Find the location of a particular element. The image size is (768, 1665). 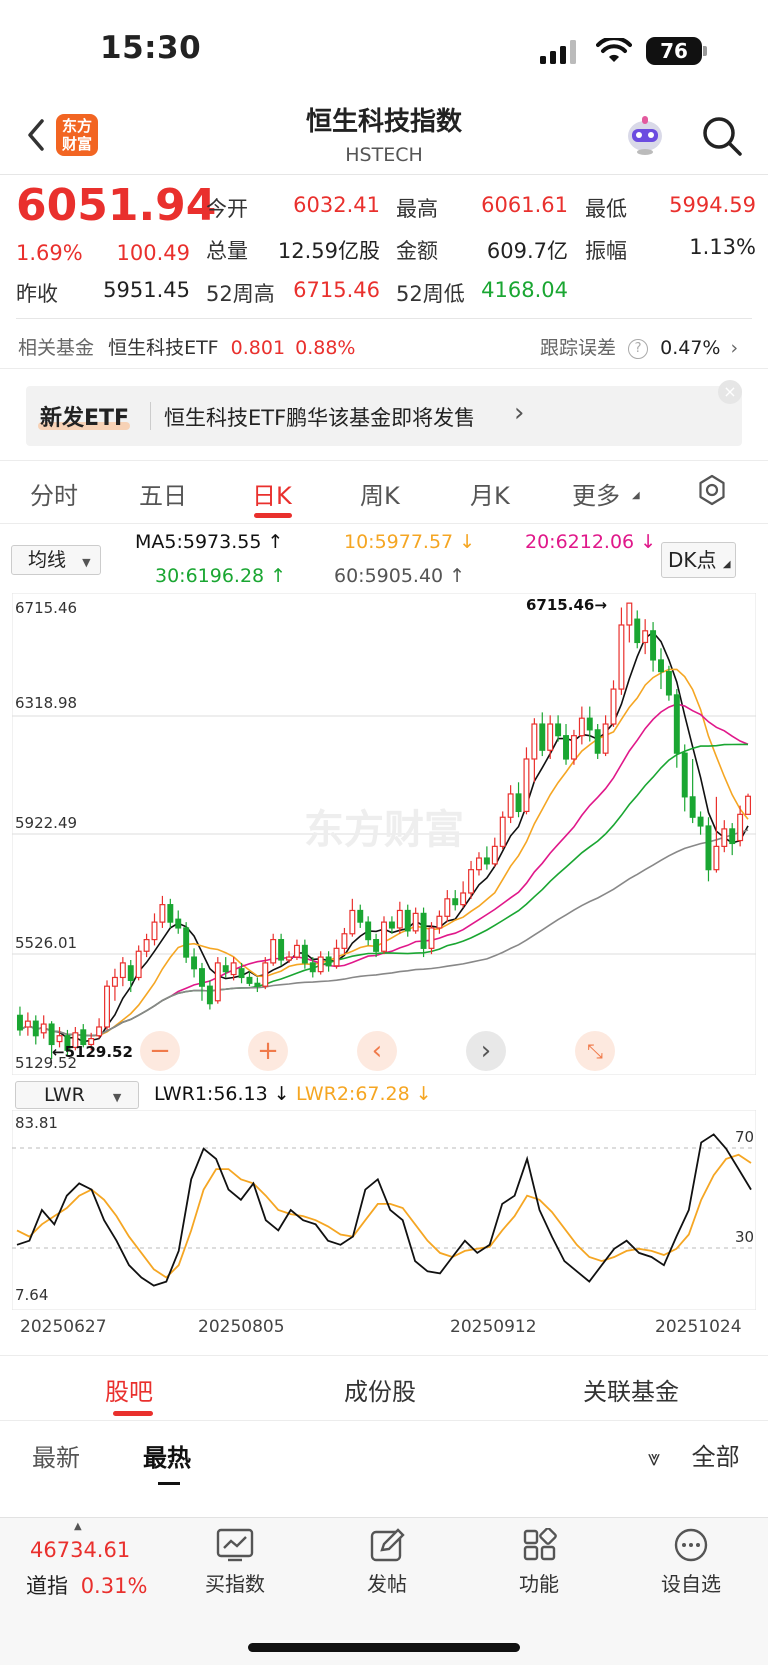

scroll-left-button: ‹ is located at coordinates (377, 1051).